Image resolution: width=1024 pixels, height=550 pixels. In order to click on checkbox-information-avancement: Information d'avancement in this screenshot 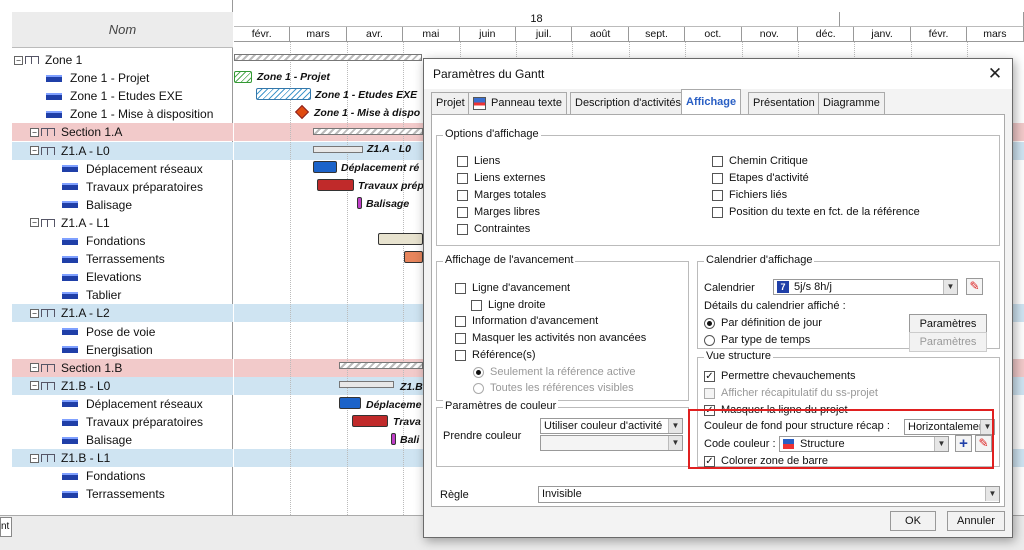, I will do `click(526, 321)`.